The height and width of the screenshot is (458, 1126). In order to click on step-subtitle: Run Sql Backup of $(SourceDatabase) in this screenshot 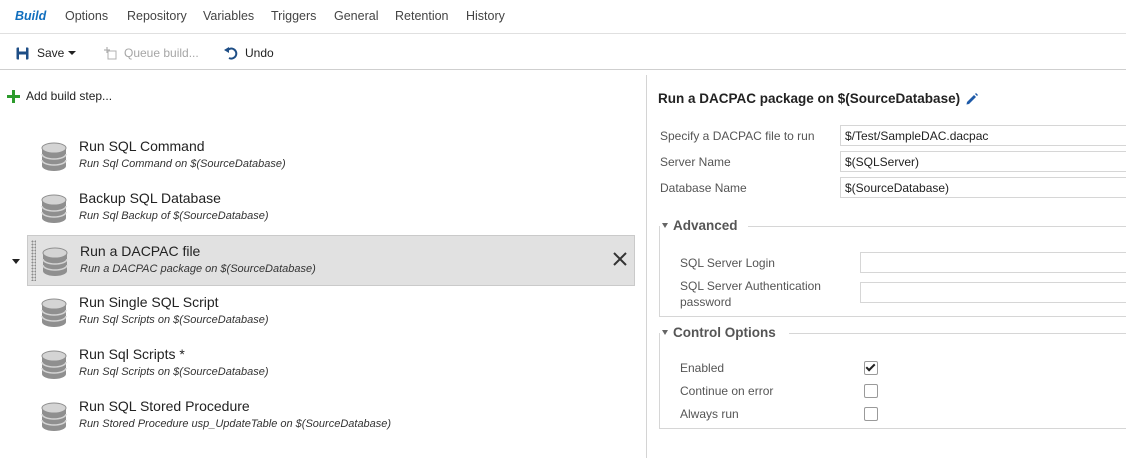, I will do `click(174, 216)`.